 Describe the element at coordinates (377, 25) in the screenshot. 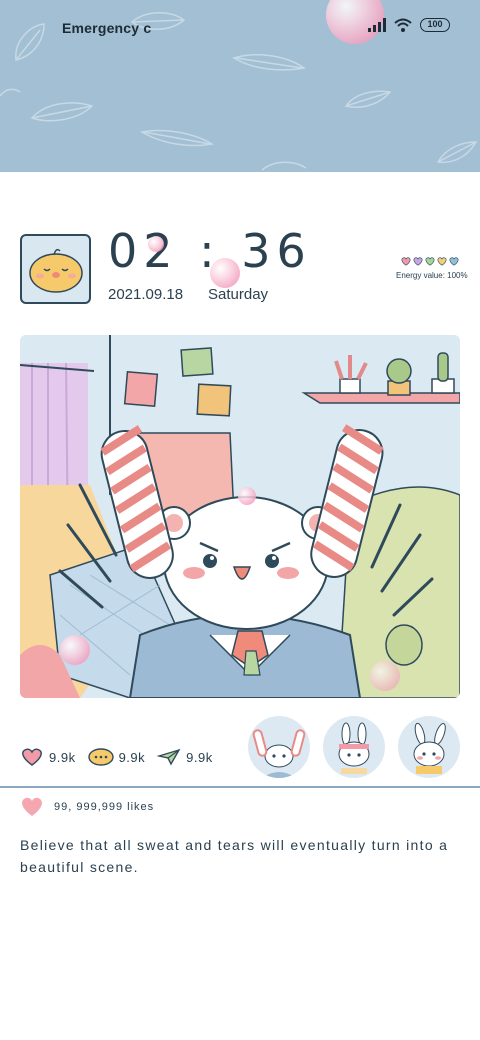

I see `signal-icon` at that location.